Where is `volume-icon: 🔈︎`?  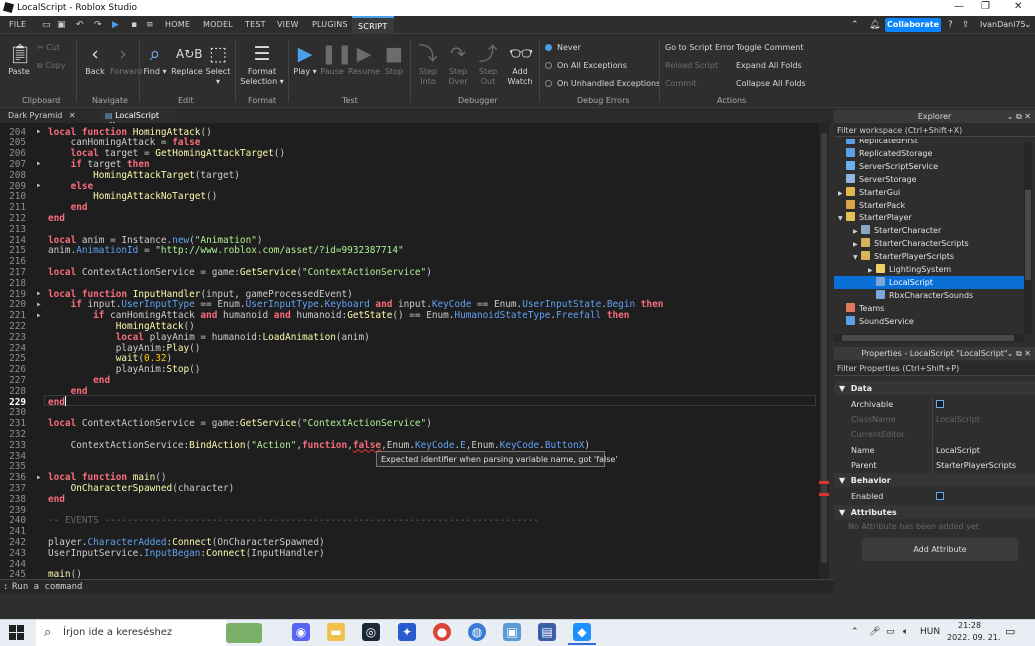
volume-icon: 🔈︎ is located at coordinates (905, 632).